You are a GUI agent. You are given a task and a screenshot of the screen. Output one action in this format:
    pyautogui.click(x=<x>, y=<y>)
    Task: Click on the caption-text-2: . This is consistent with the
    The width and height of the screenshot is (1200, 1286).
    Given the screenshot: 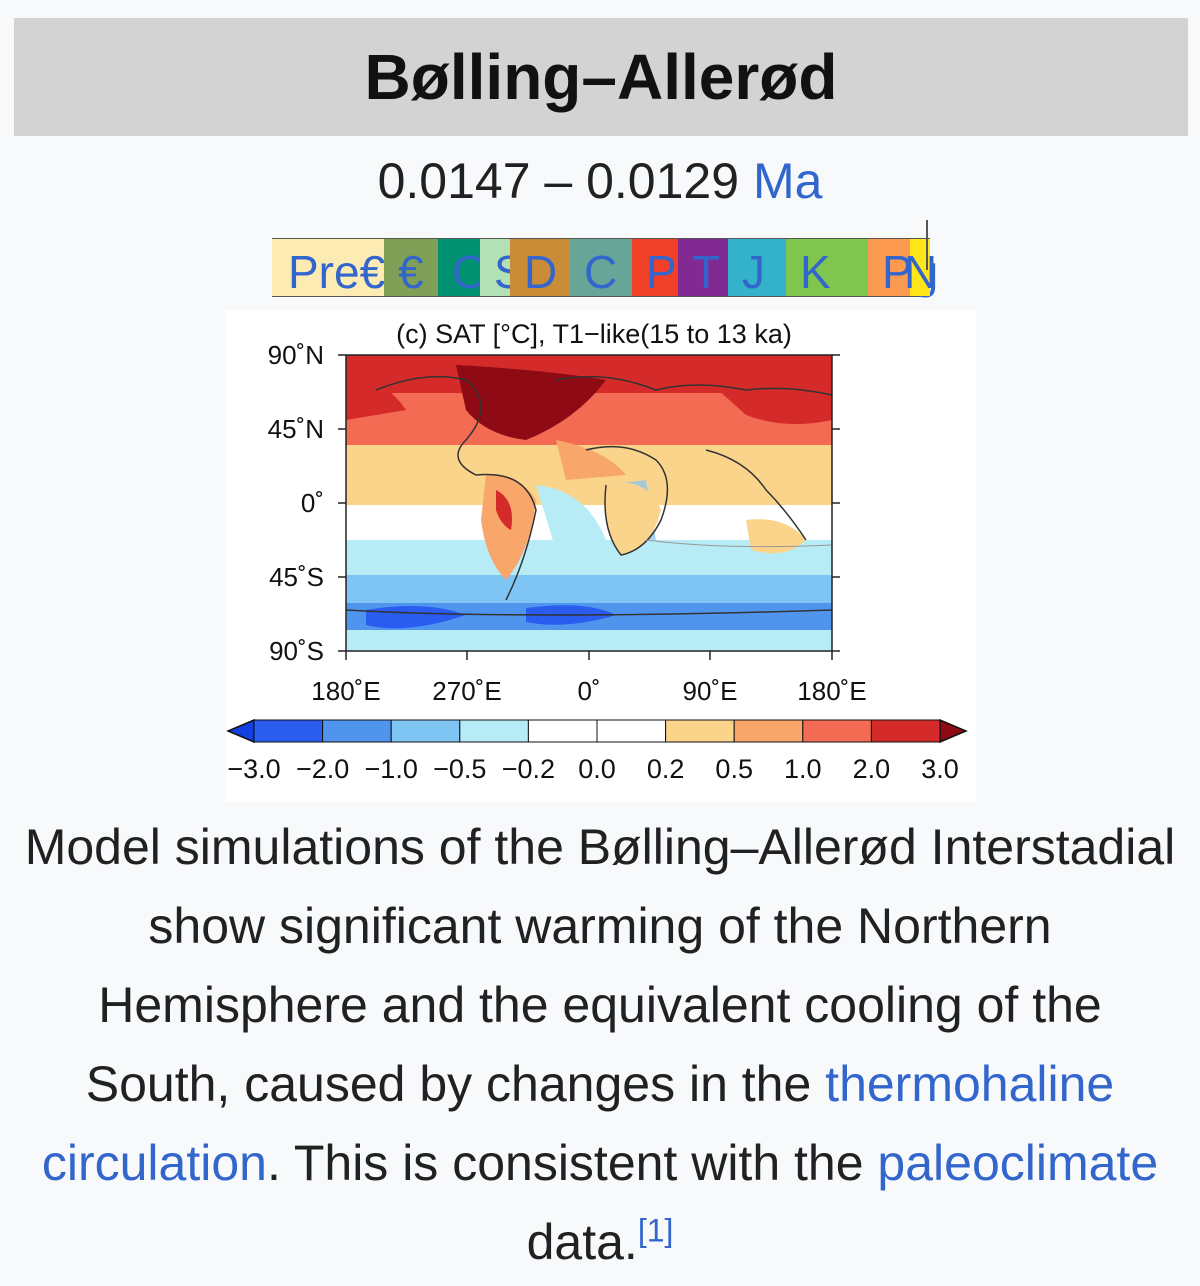 What is the action you would take?
    pyautogui.click(x=572, y=1163)
    